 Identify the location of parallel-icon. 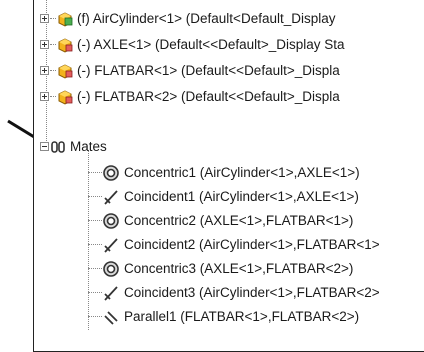
(111, 318).